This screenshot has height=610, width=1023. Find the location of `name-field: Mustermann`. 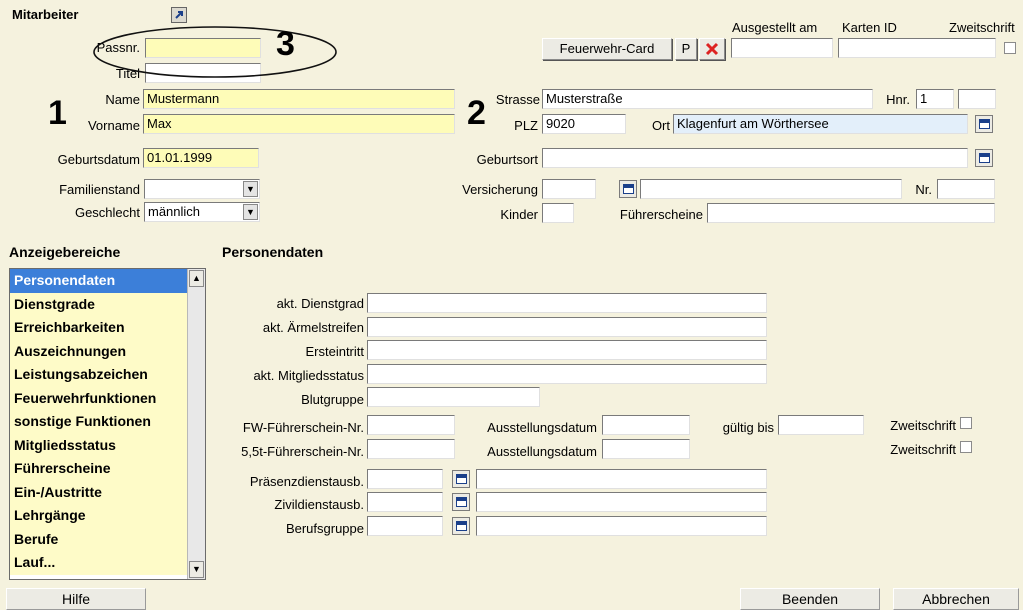

name-field: Mustermann is located at coordinates (299, 99).